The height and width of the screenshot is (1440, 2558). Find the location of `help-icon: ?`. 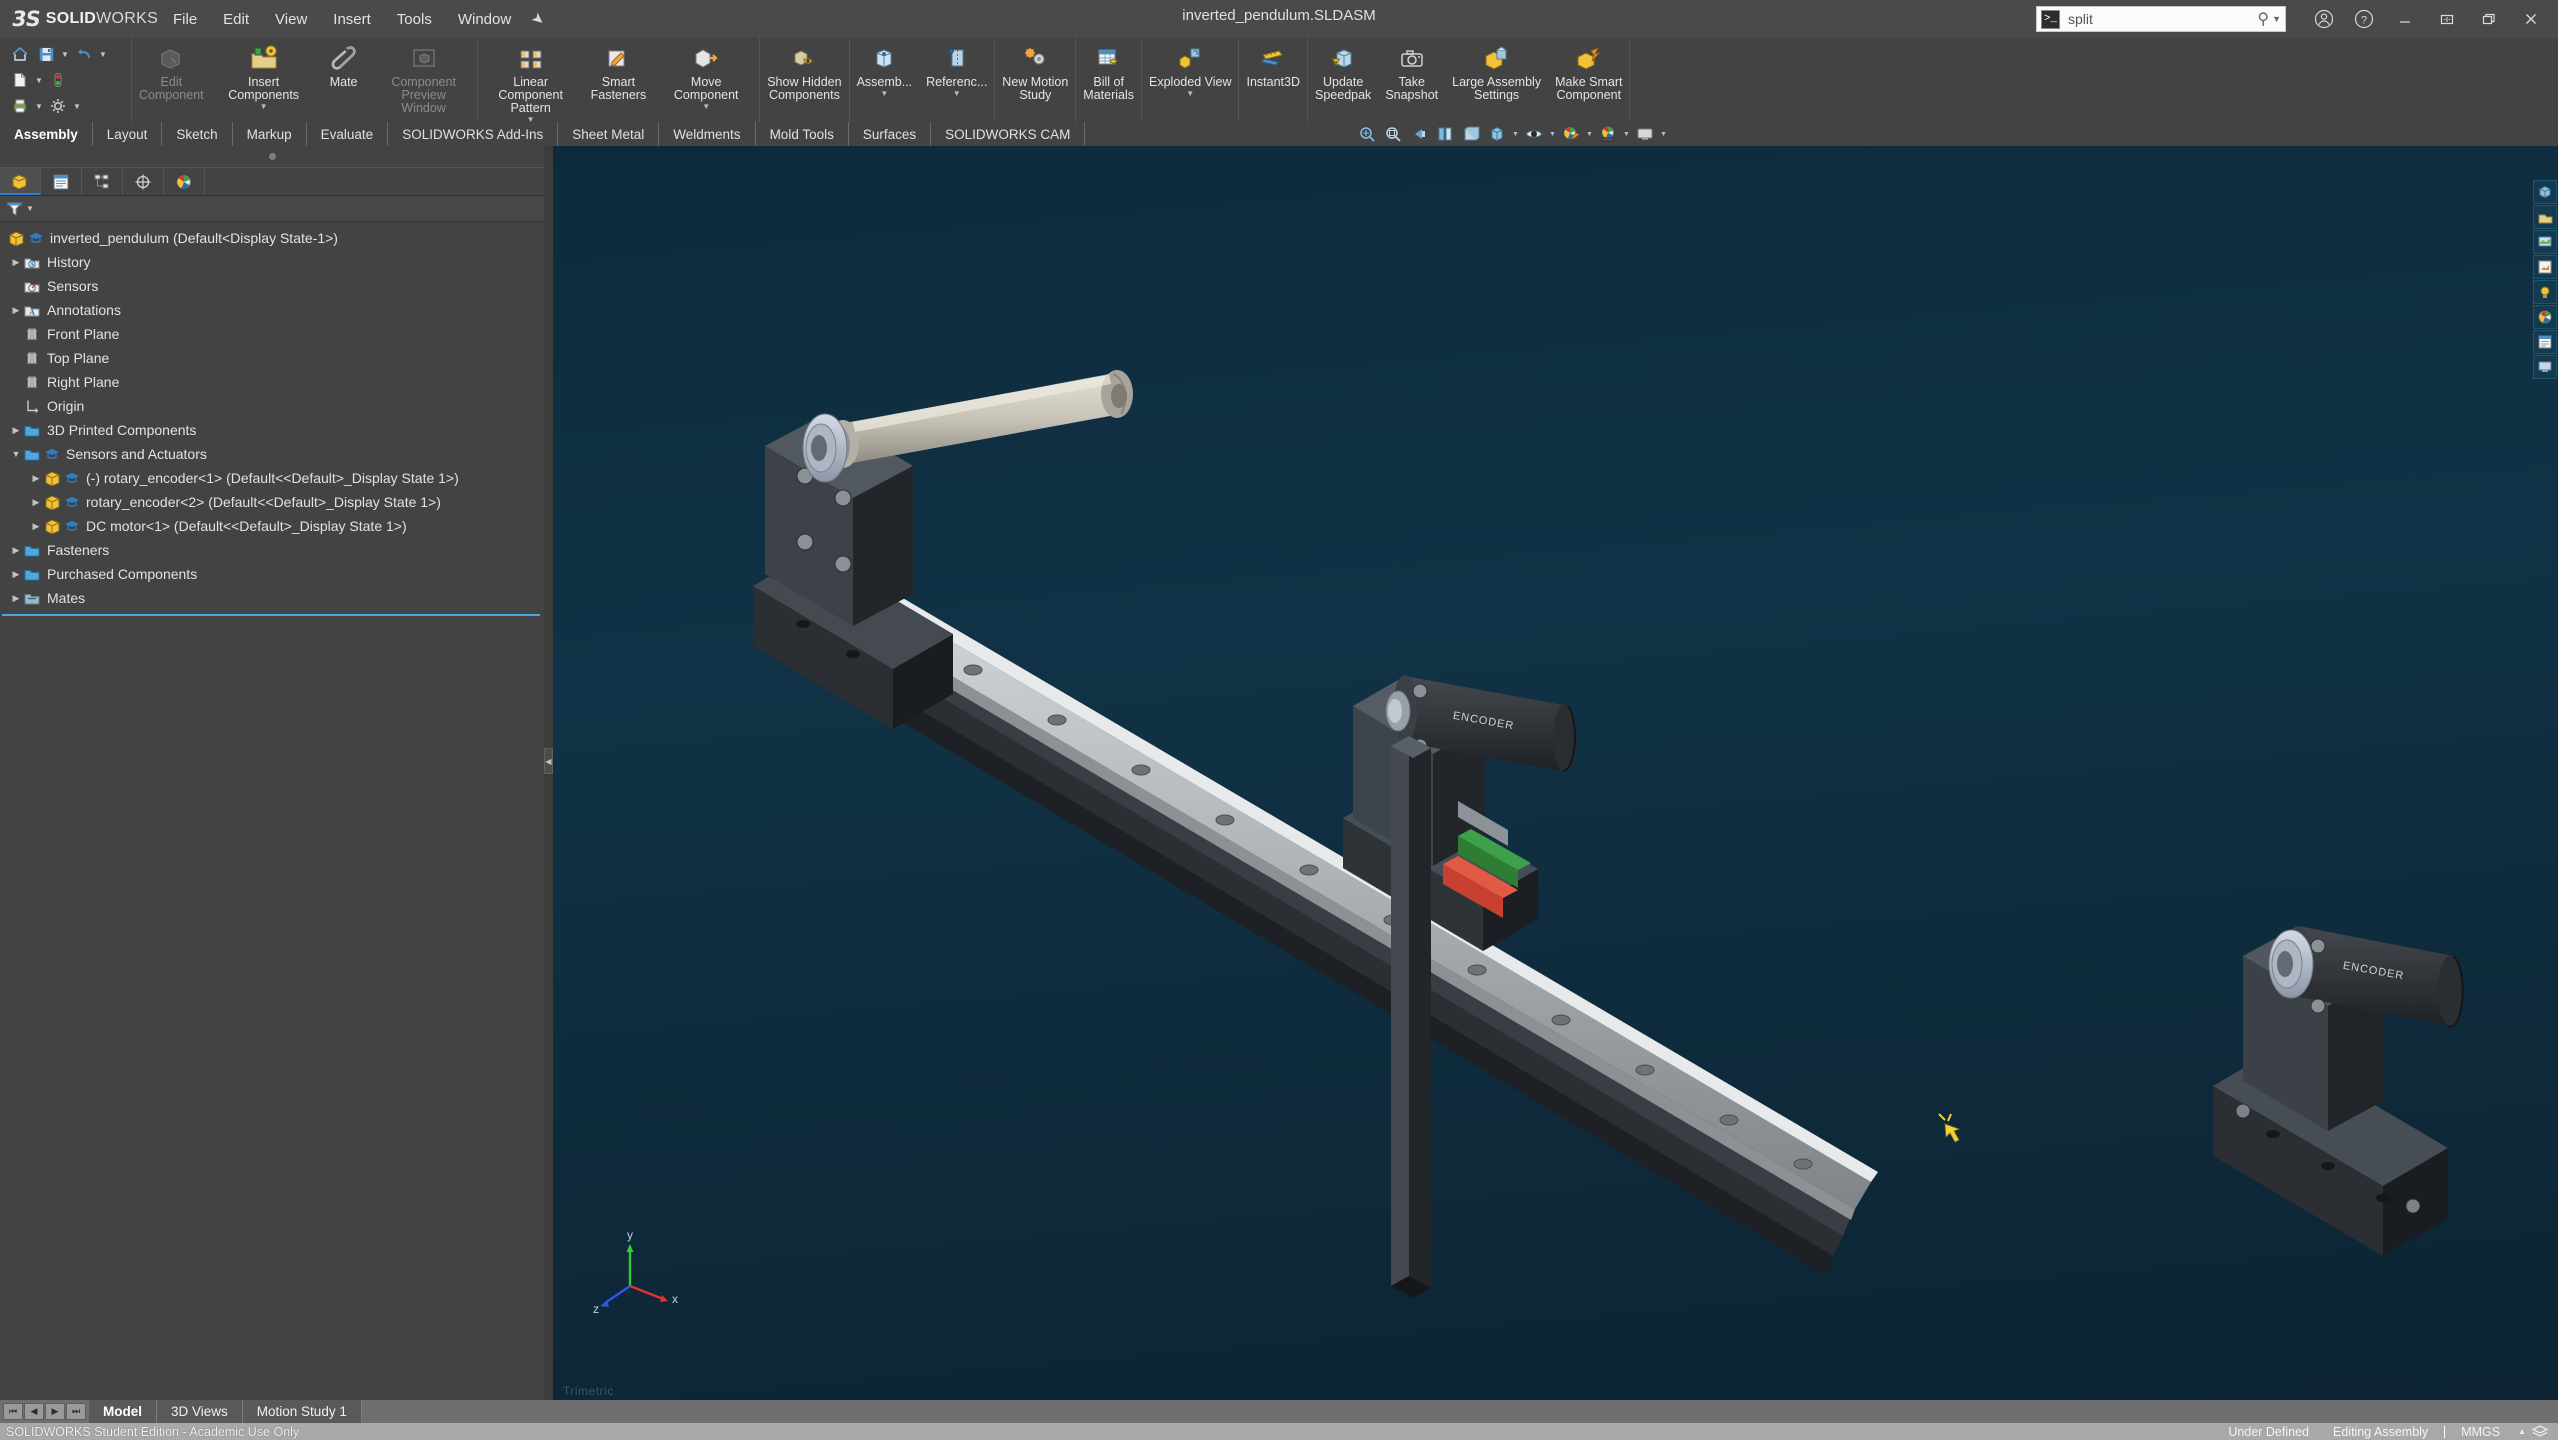

help-icon: ? is located at coordinates (2364, 19).